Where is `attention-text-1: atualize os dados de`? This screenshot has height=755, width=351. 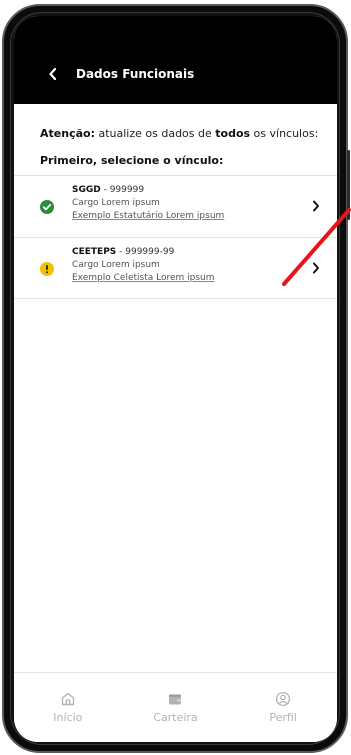 attention-text-1: atualize os dados de is located at coordinates (155, 133).